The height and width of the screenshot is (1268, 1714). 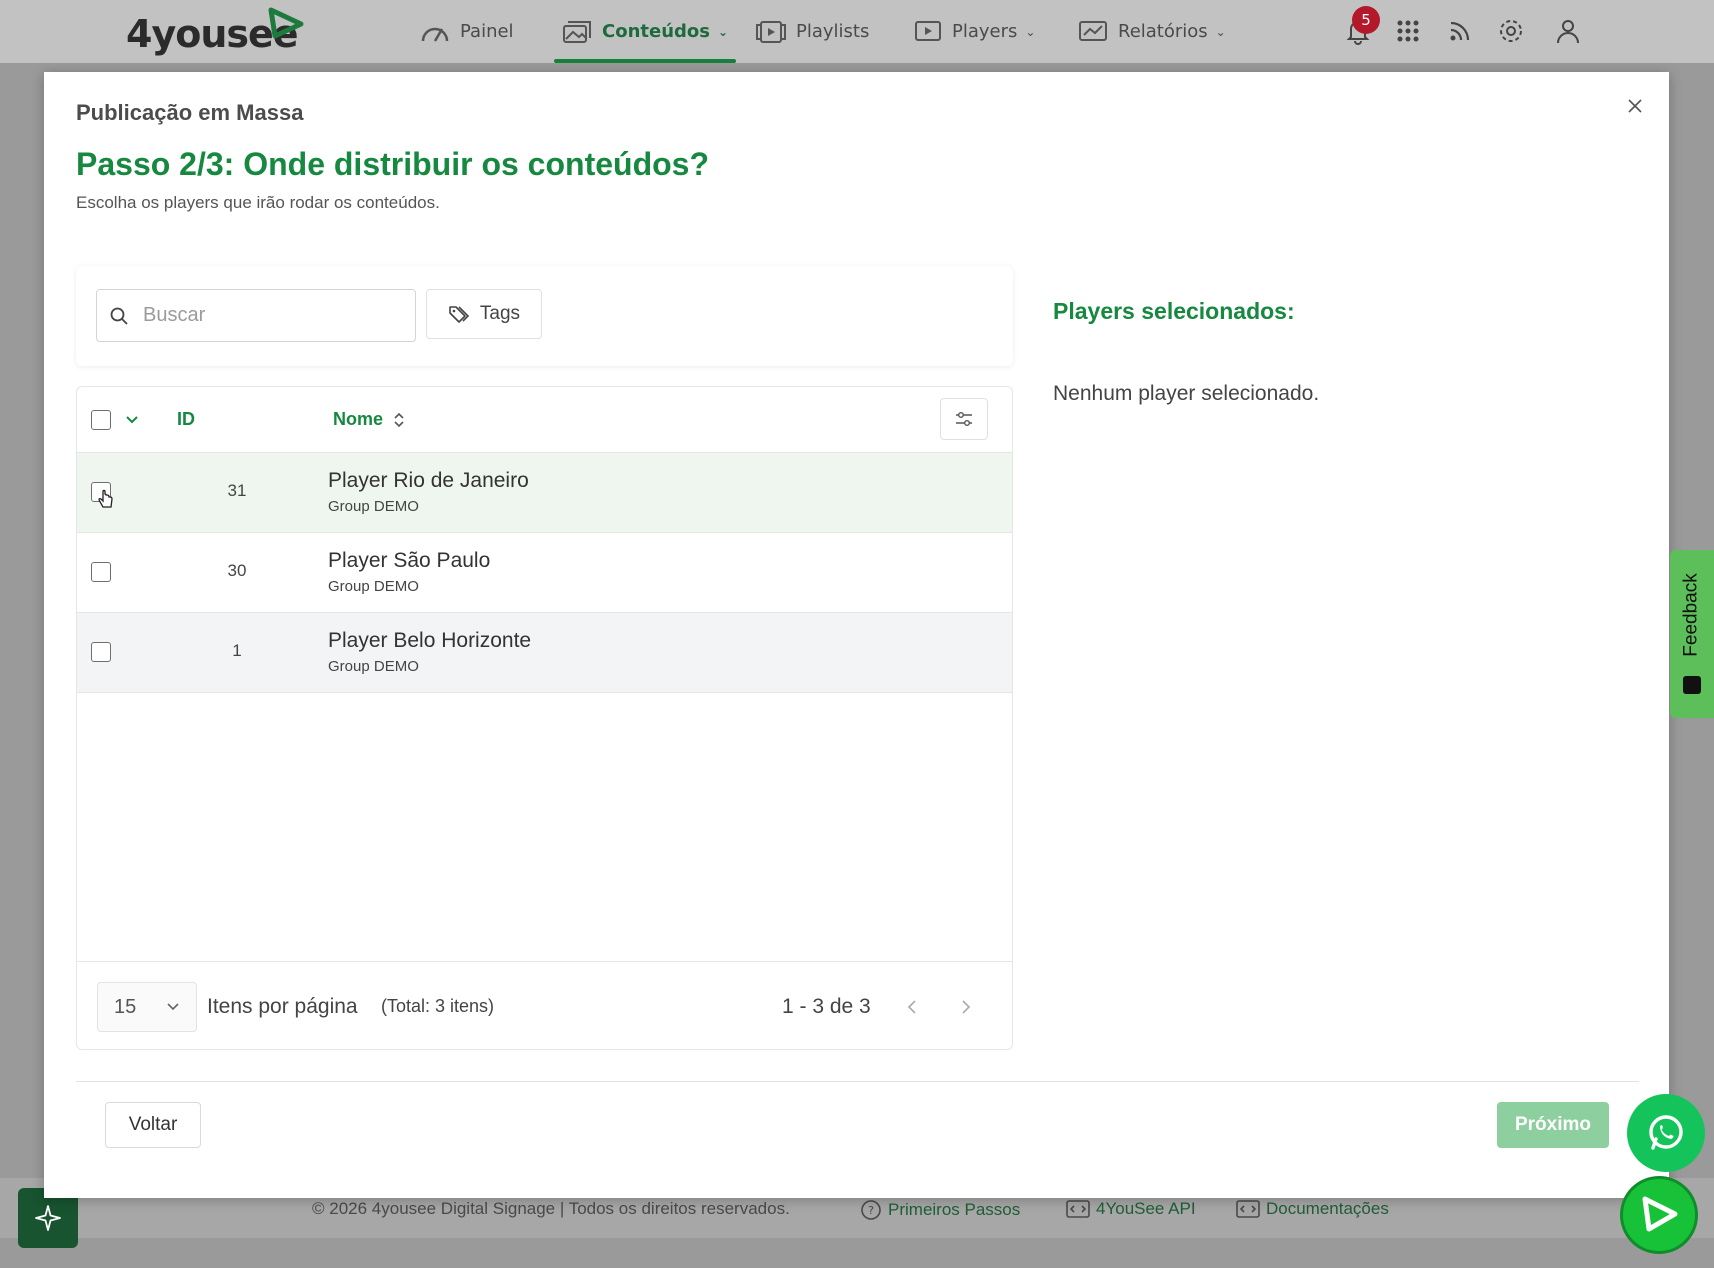 I want to click on column-header-id: ID, so click(x=186, y=419).